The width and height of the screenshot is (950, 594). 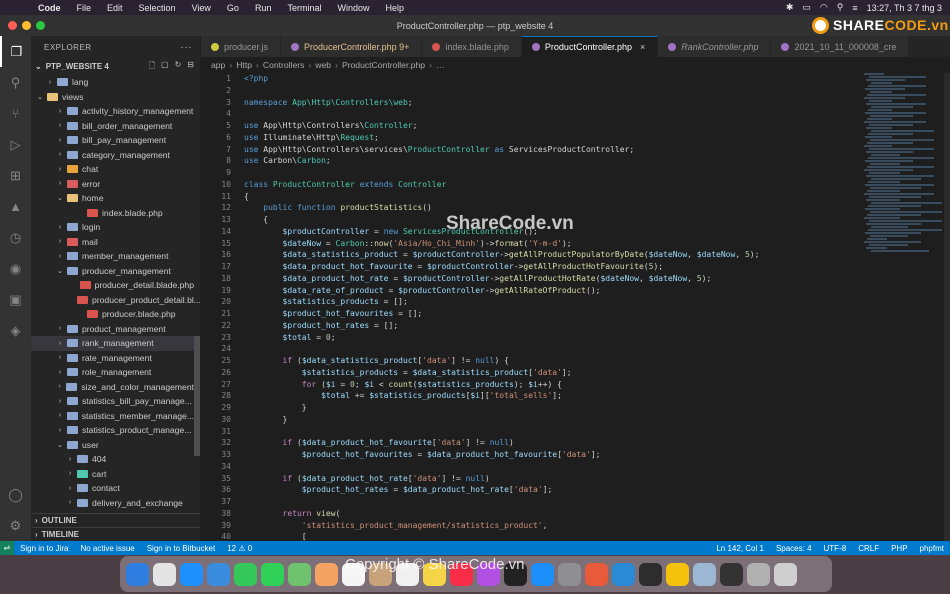 What do you see at coordinates (44, 548) in the screenshot?
I see `status-item: Sign in to Jira` at bounding box center [44, 548].